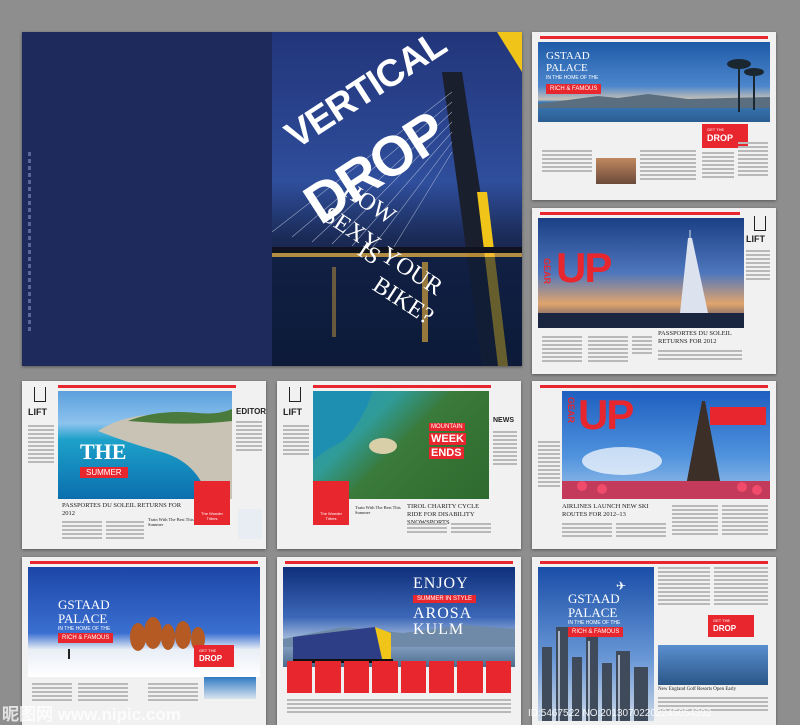 The width and height of the screenshot is (800, 725). What do you see at coordinates (606, 414) in the screenshot?
I see `up-title: UP` at bounding box center [606, 414].